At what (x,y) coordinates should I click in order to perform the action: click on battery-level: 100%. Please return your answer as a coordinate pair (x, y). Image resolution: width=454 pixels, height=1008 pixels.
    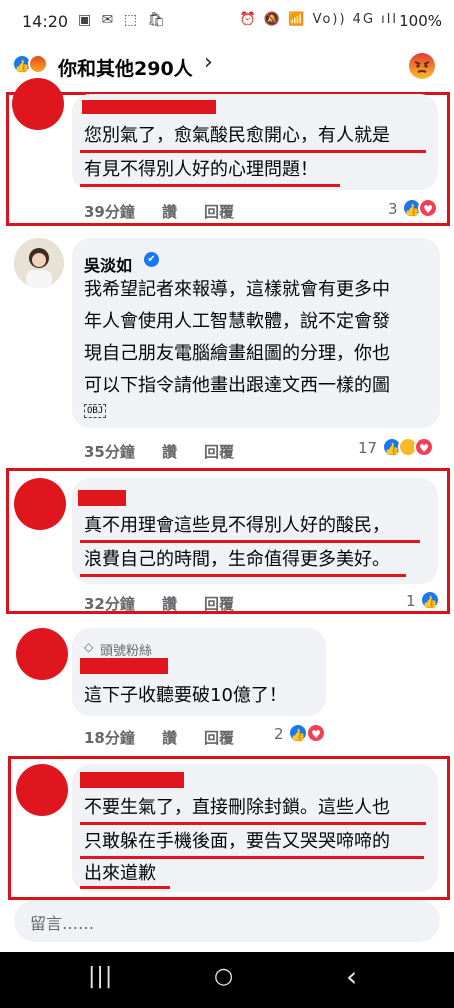
    Looking at the image, I should click on (420, 21).